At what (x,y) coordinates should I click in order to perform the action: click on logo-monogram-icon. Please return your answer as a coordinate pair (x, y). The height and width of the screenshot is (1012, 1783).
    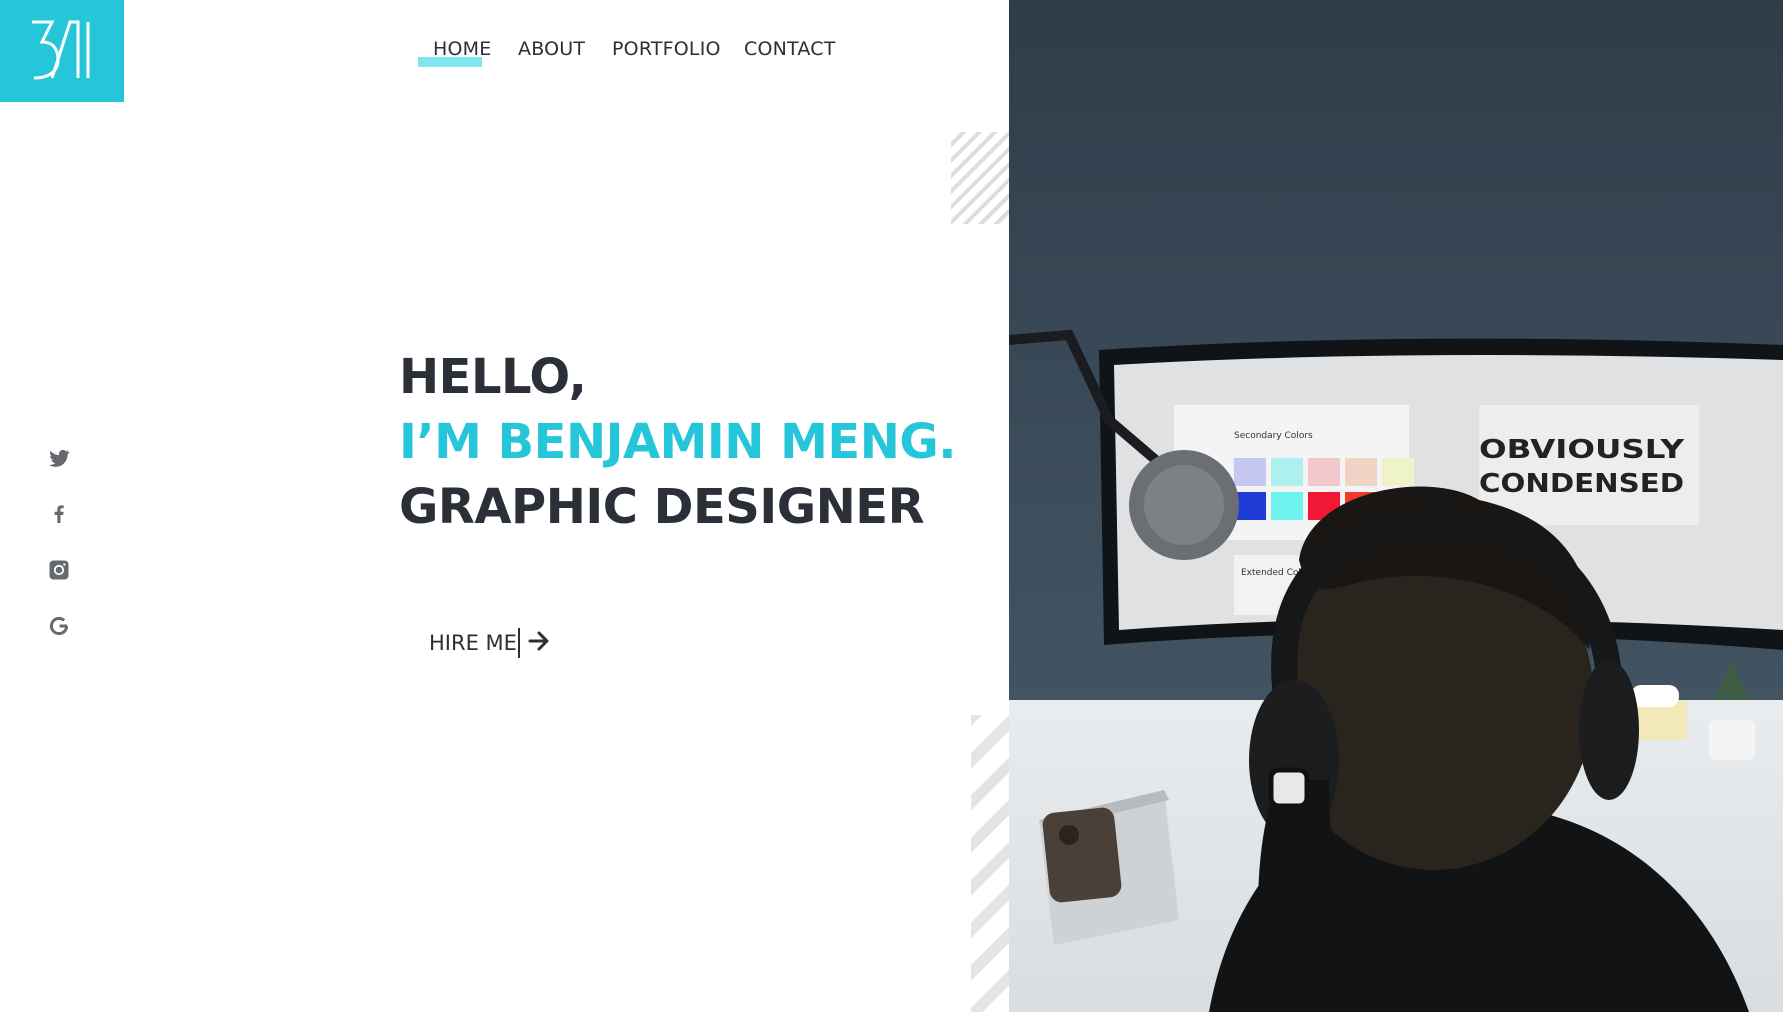
    Looking at the image, I should click on (61, 50).